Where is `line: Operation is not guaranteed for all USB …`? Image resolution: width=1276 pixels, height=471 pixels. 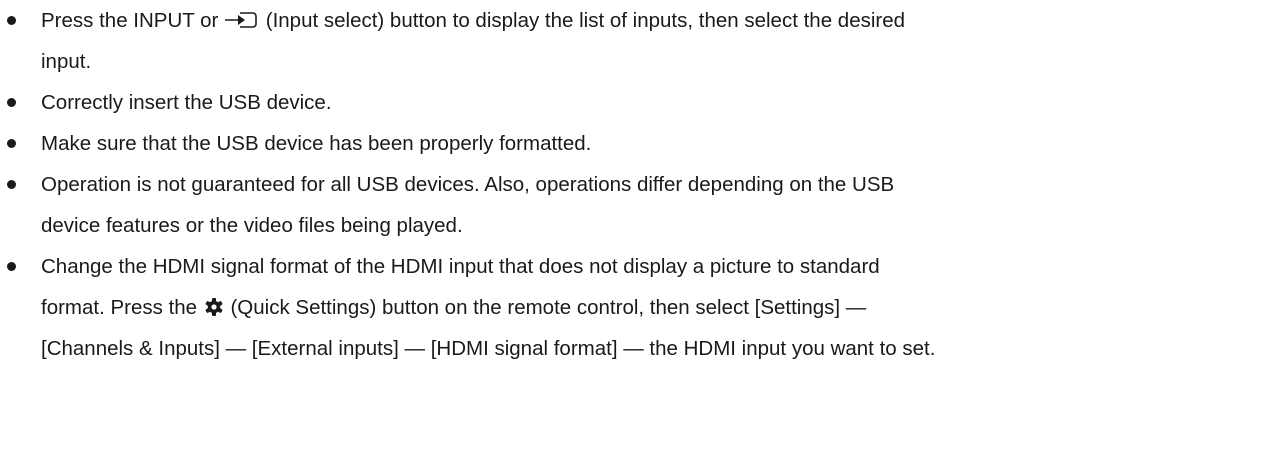 line: Operation is not guaranteed for all USB … is located at coordinates (468, 184).